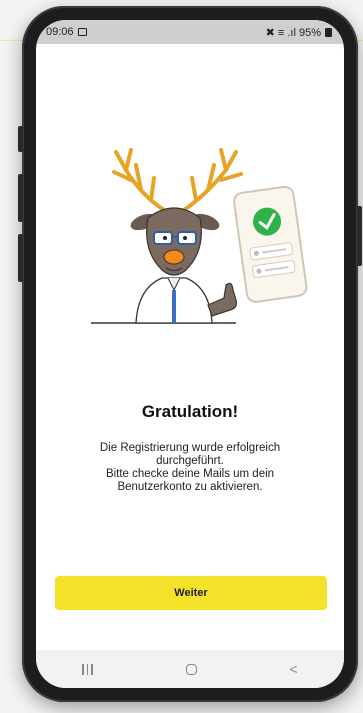 Image resolution: width=363 pixels, height=713 pixels. I want to click on message-line: Bitte checke deine Mails um dein, so click(190, 474).